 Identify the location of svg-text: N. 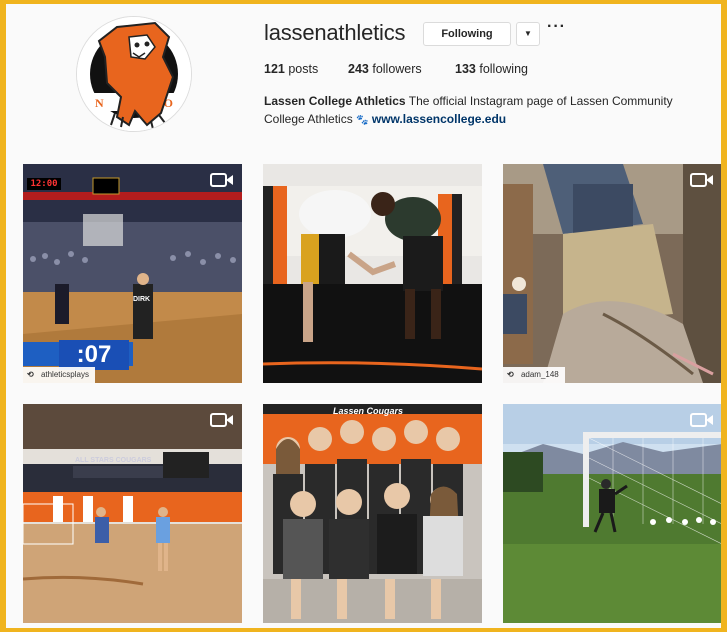
(99, 103).